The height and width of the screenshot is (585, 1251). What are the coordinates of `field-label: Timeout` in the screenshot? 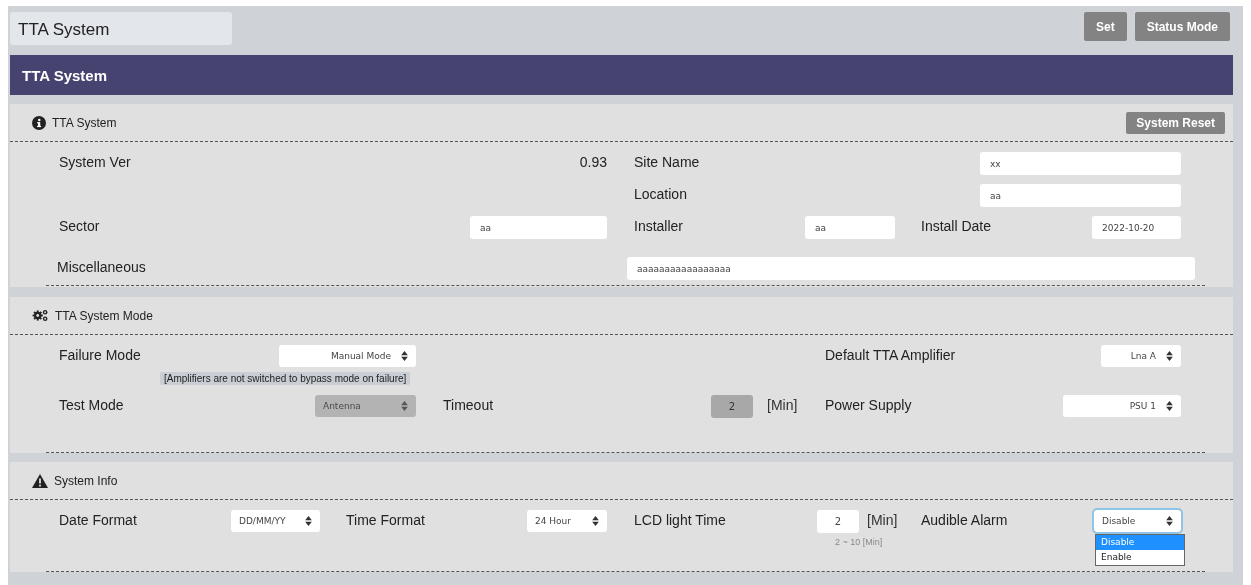 It's located at (469, 405).